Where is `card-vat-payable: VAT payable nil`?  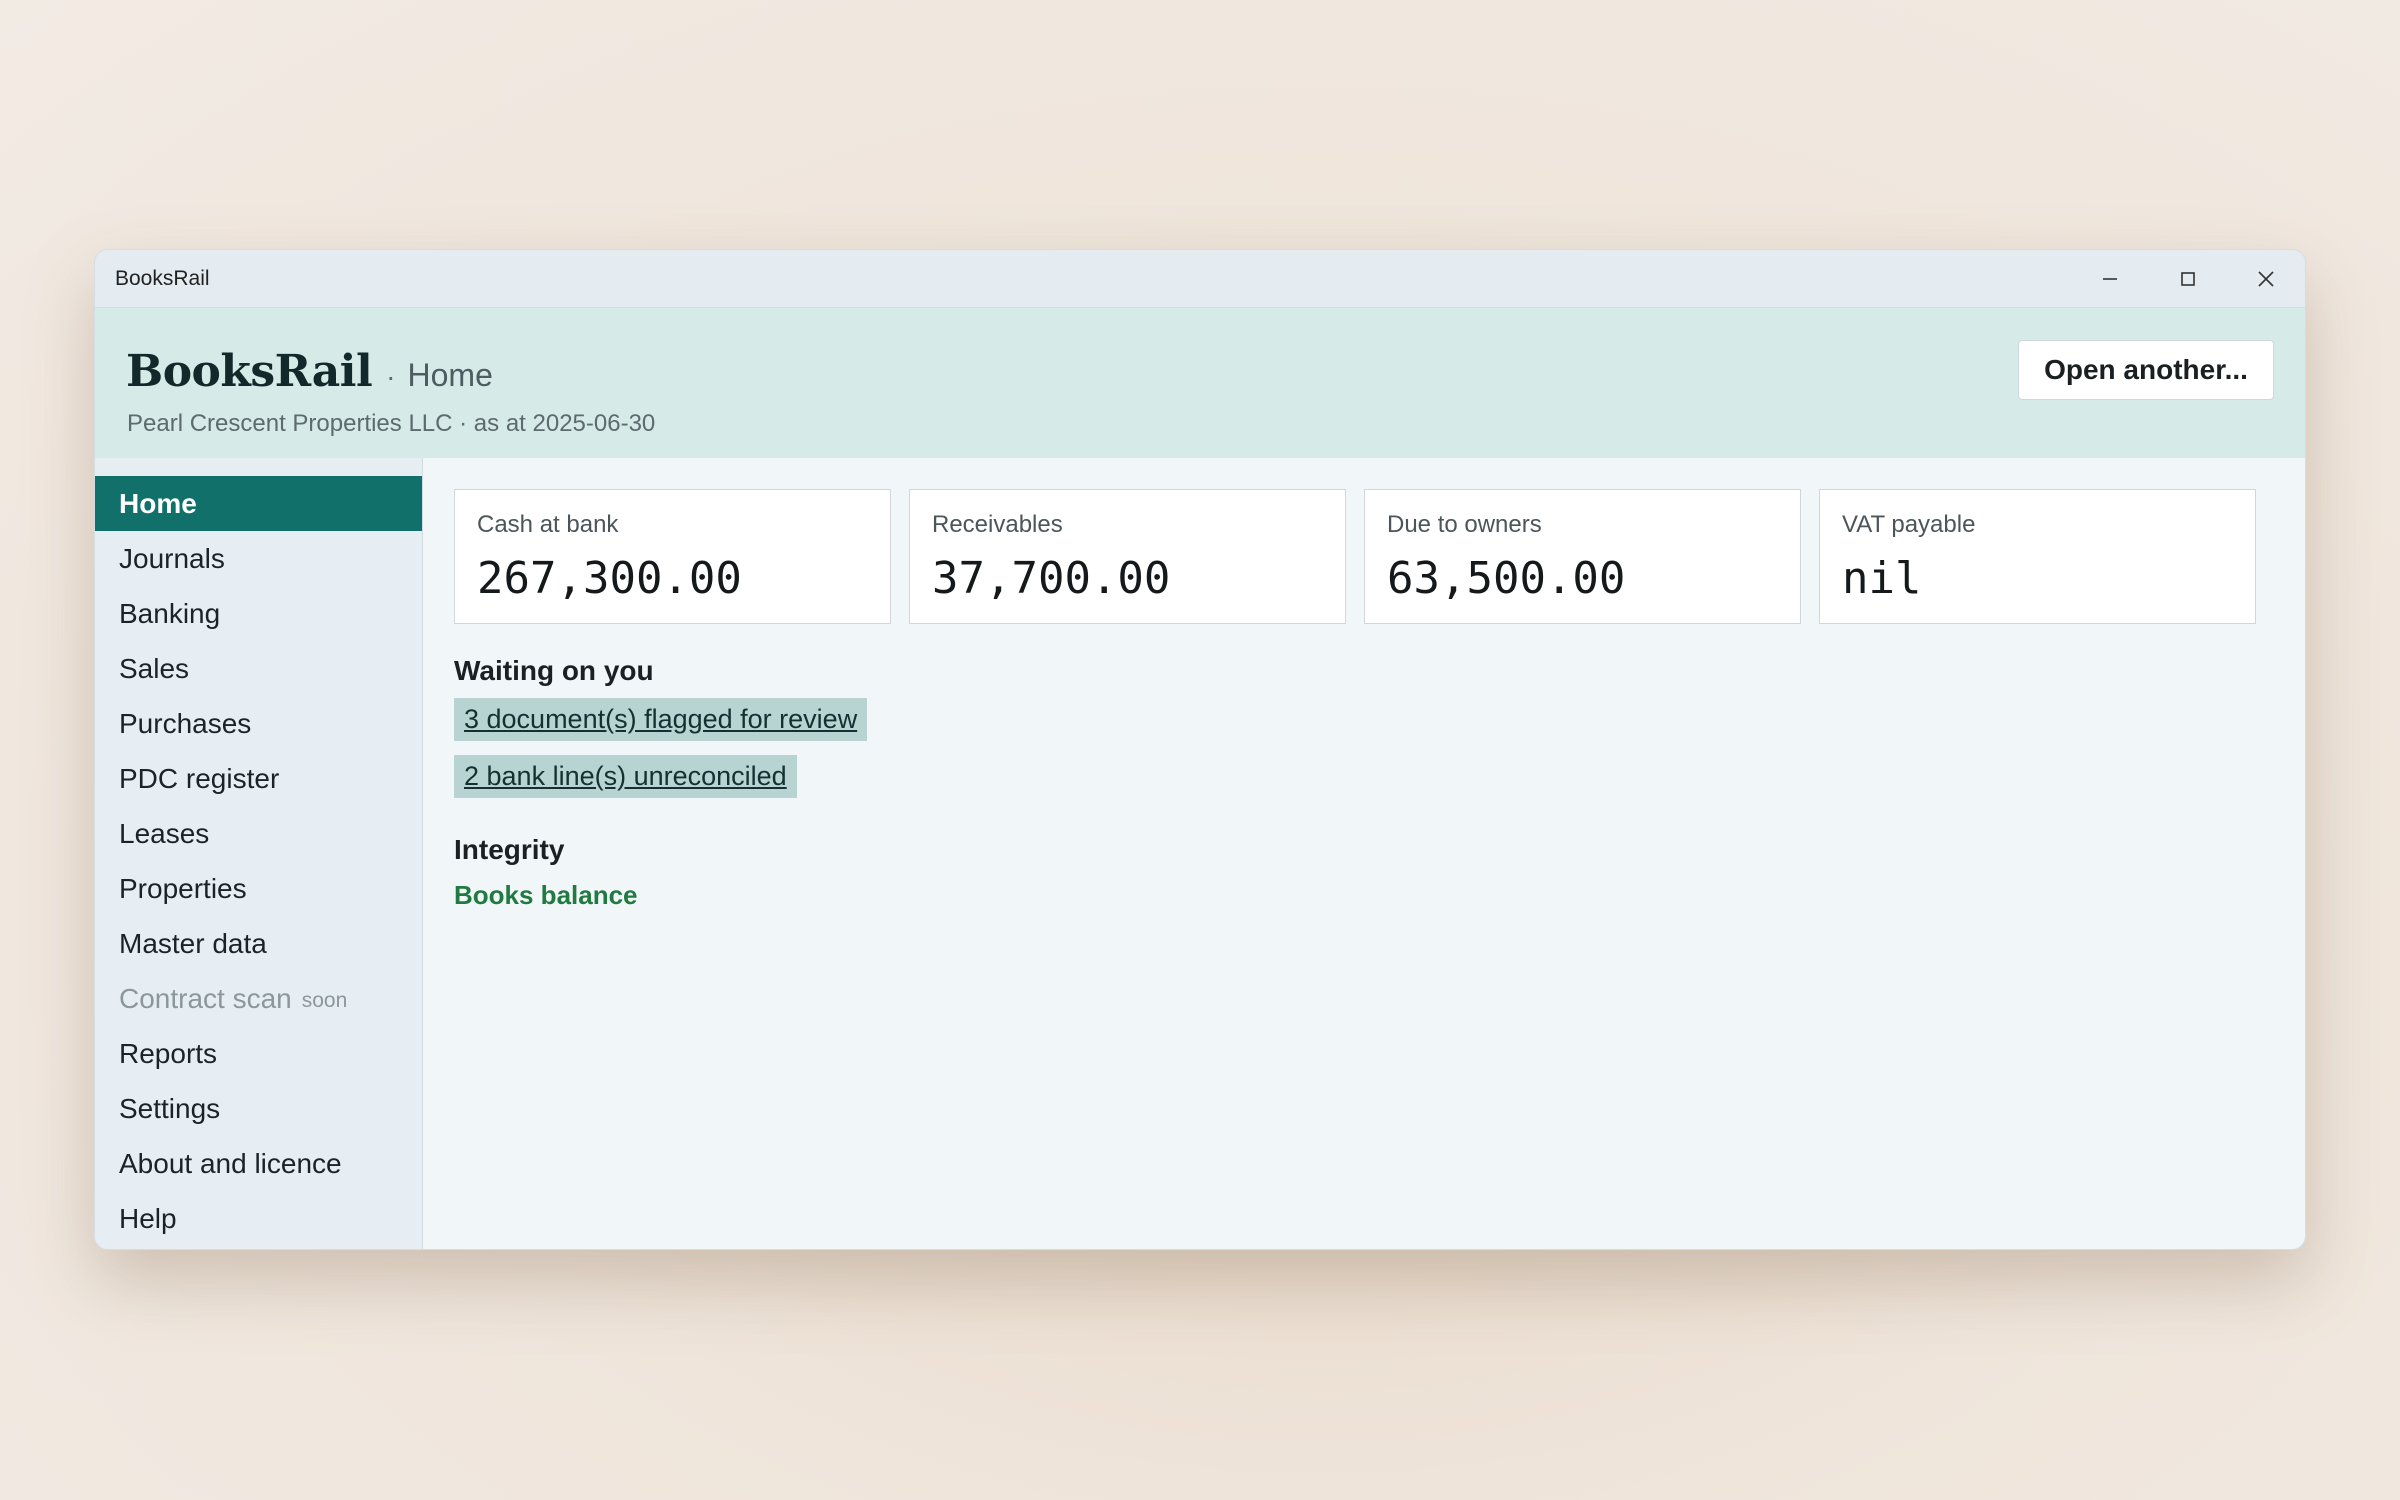 card-vat-payable: VAT payable nil is located at coordinates (2037, 556).